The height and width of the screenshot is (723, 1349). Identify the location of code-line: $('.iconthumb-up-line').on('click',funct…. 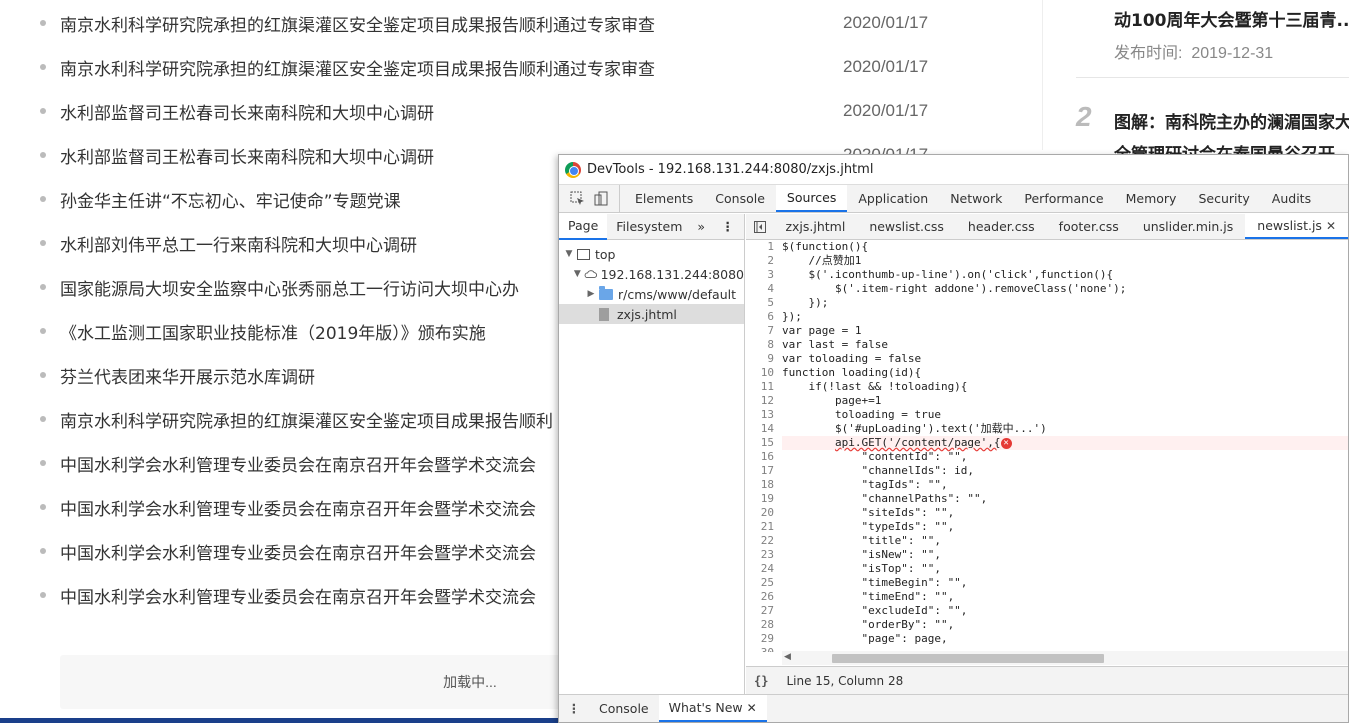
(1065, 275).